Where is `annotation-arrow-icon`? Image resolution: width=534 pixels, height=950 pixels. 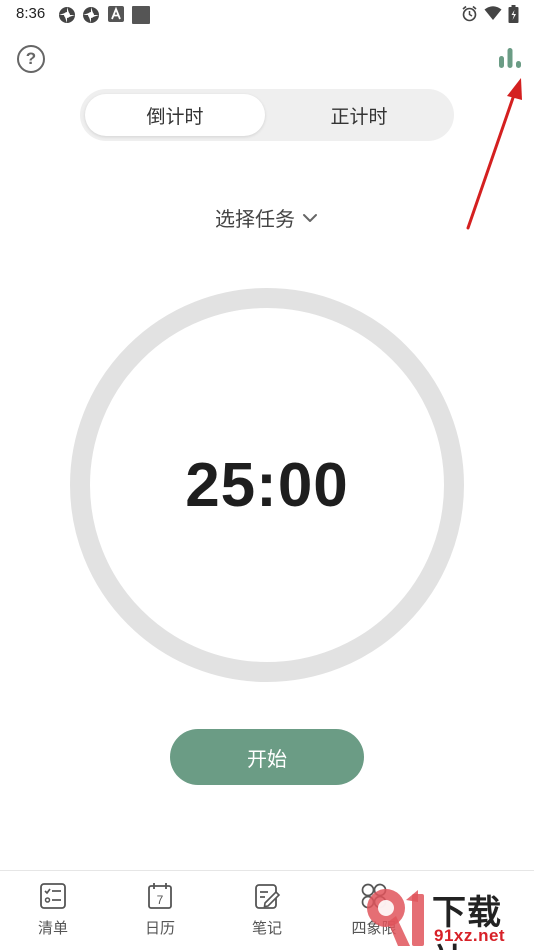
annotation-arrow-icon is located at coordinates (494, 154).